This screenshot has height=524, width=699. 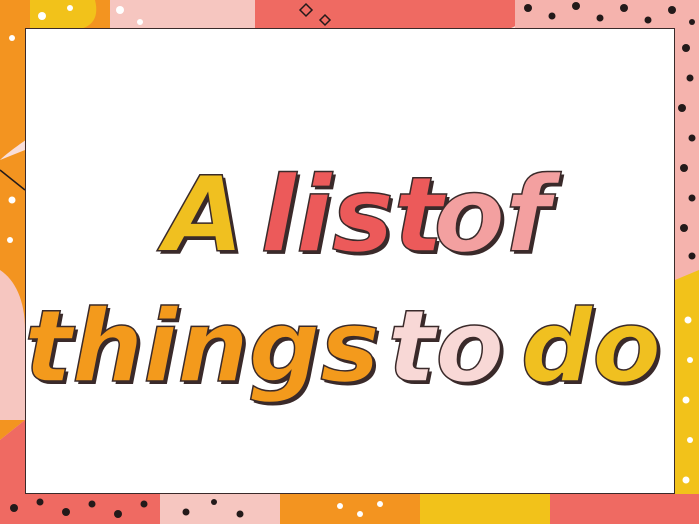 What do you see at coordinates (446, 346) in the screenshot?
I see `title-word-to: to` at bounding box center [446, 346].